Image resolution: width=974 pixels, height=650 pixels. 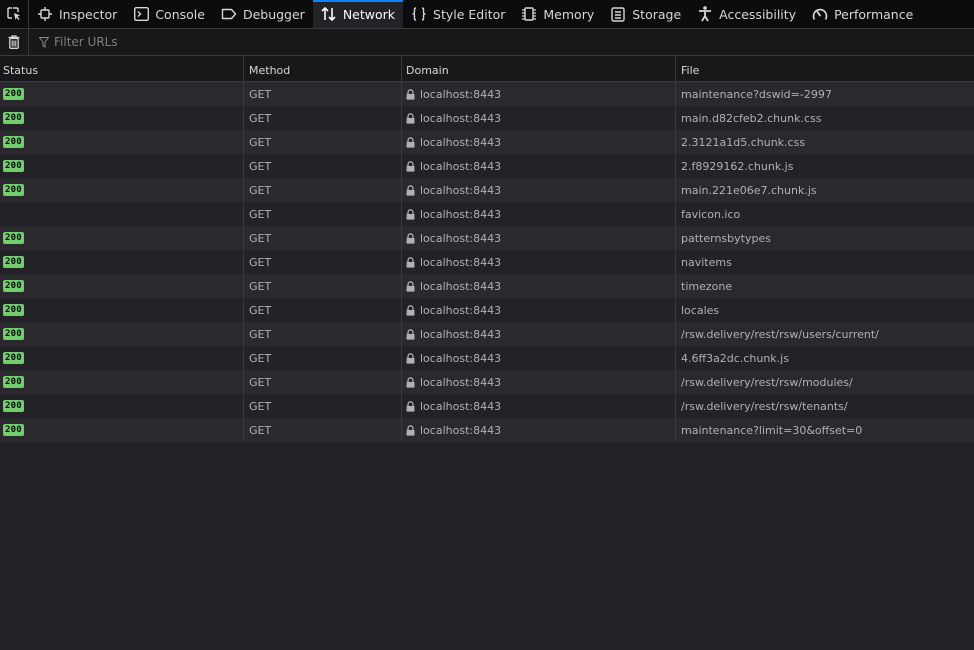 I want to click on column-header-file: File, so click(x=825, y=68).